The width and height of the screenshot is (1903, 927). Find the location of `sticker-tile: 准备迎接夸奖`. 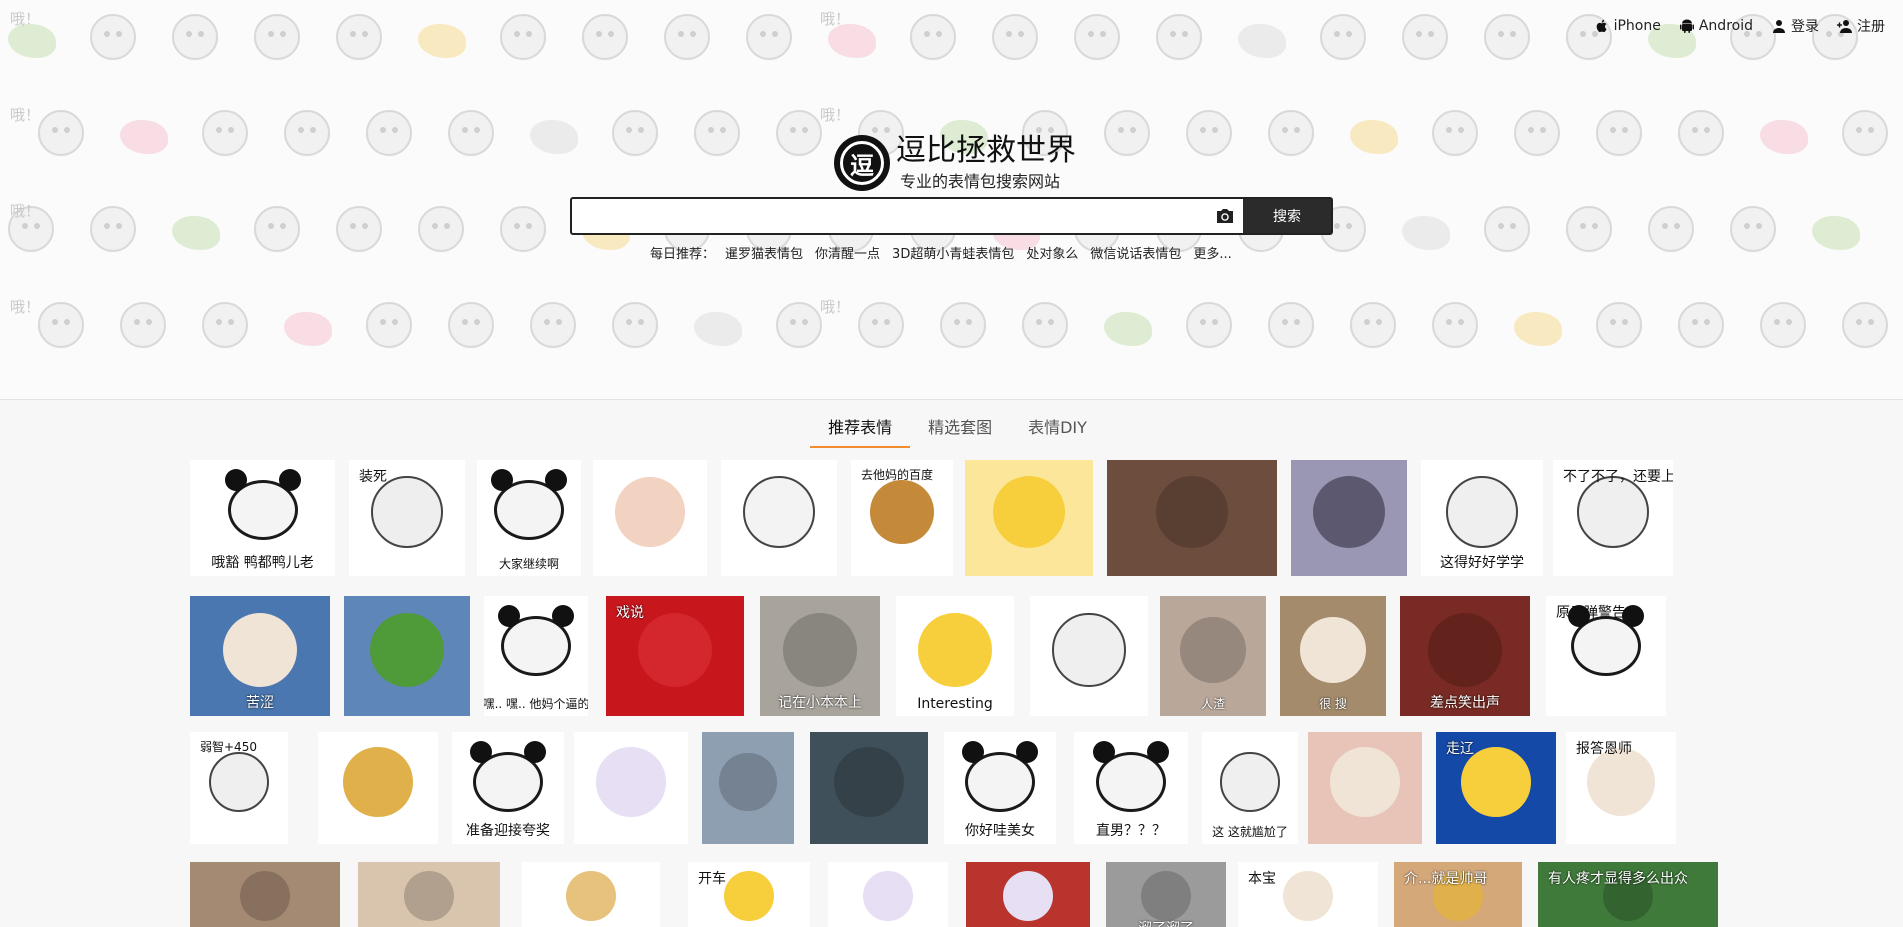

sticker-tile: 准备迎接夸奖 is located at coordinates (508, 788).